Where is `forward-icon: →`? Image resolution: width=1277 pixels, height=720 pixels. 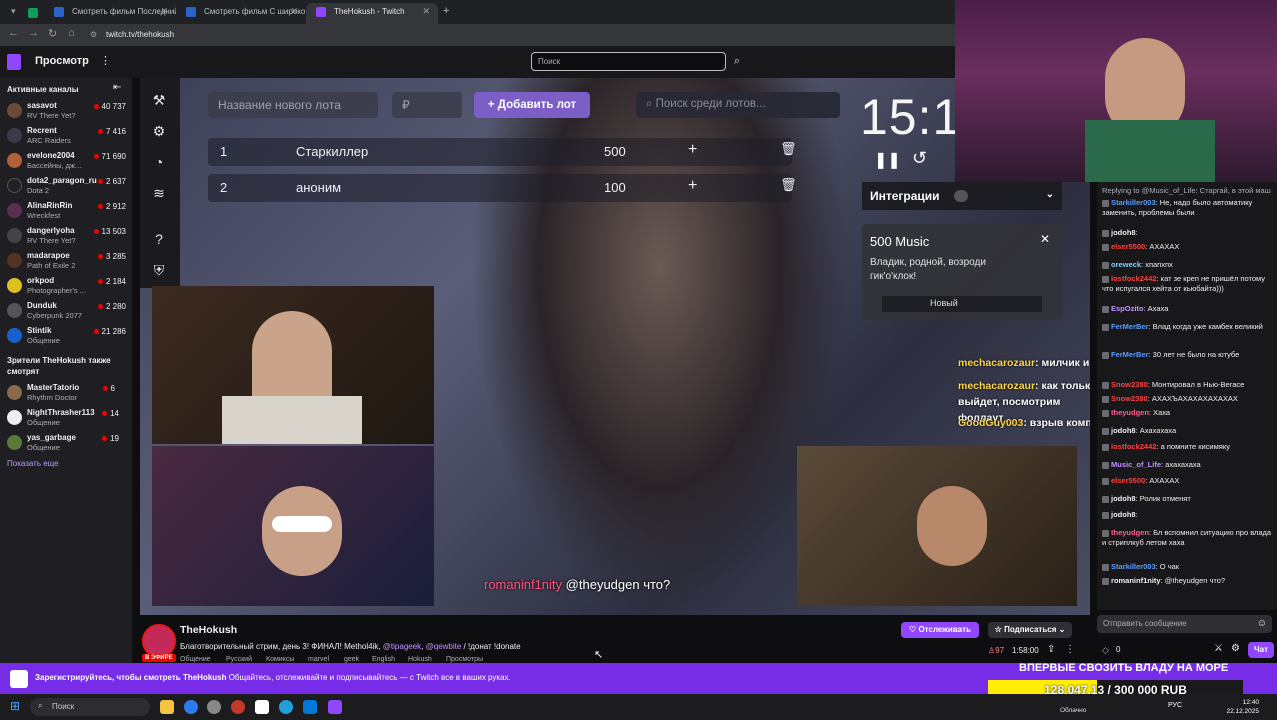
forward-icon: → is located at coordinates (33, 33).